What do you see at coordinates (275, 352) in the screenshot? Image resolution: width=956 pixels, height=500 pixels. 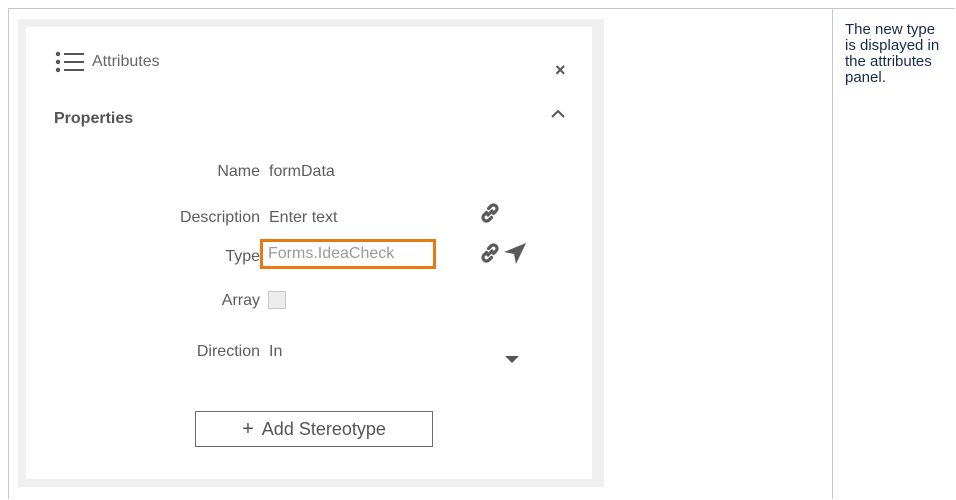 I see `direction-select: In` at bounding box center [275, 352].